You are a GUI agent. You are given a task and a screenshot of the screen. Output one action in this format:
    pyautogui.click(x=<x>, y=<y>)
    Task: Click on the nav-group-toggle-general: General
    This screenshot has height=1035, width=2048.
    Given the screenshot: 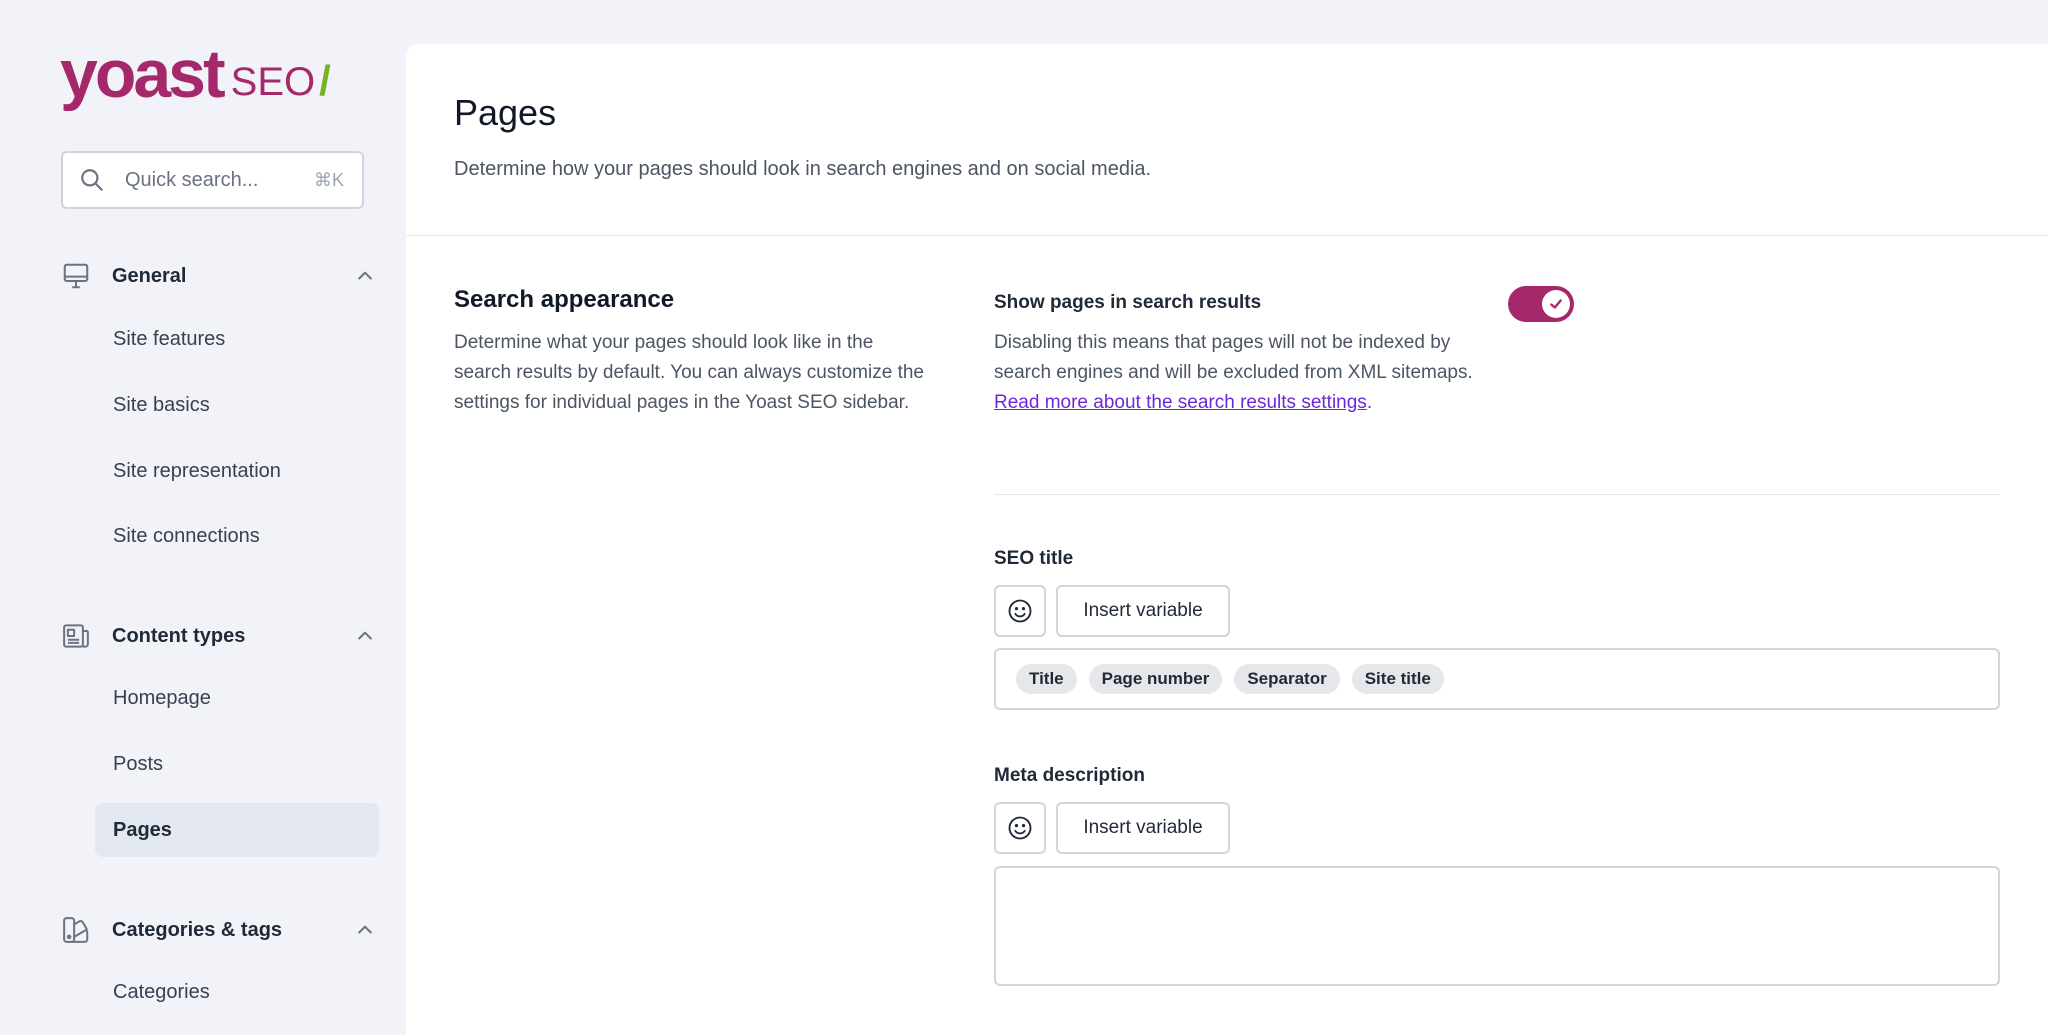 What is the action you would take?
    pyautogui.click(x=220, y=276)
    